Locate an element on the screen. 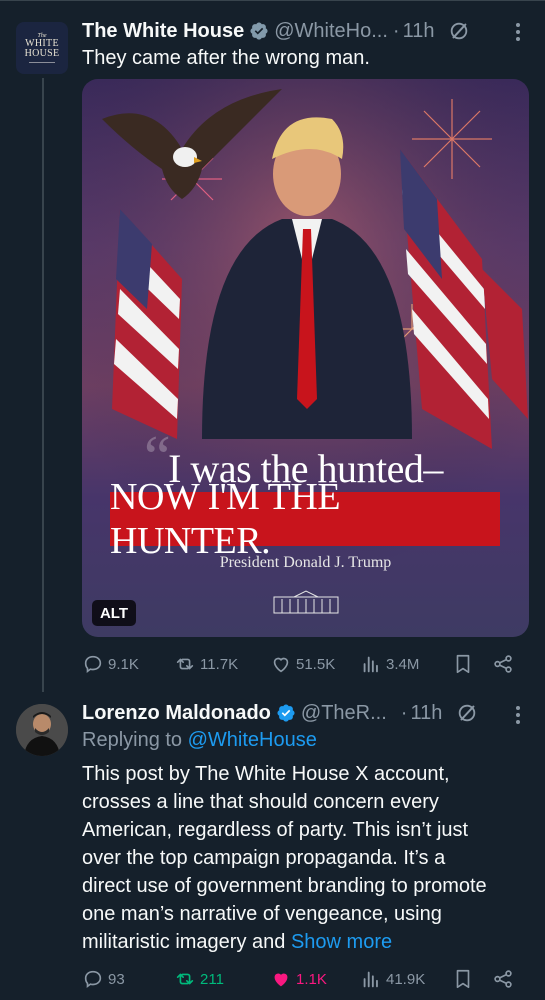 This screenshot has width=545, height=1000. white-house-avatar: The WHITE HOUSE is located at coordinates (42, 48).